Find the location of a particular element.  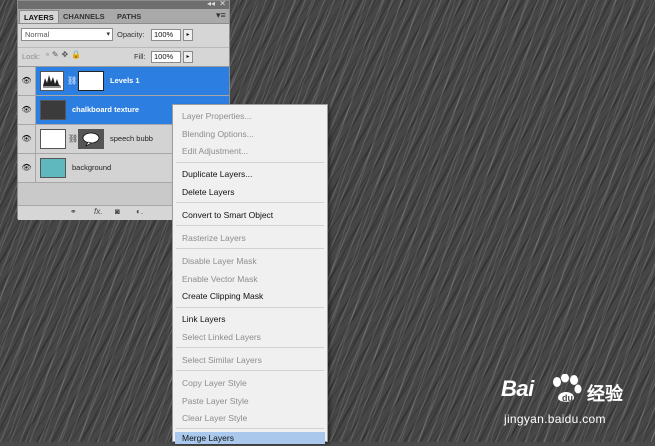

tab-paths: PATHS is located at coordinates (129, 16).